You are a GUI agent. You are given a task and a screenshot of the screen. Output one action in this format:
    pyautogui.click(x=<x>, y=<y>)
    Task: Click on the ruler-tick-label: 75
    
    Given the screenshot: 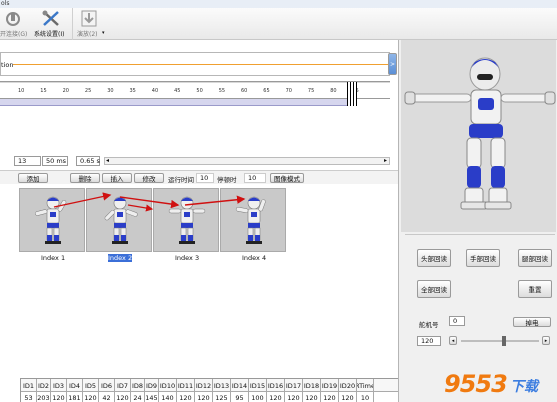 What is the action you would take?
    pyautogui.click(x=311, y=91)
    